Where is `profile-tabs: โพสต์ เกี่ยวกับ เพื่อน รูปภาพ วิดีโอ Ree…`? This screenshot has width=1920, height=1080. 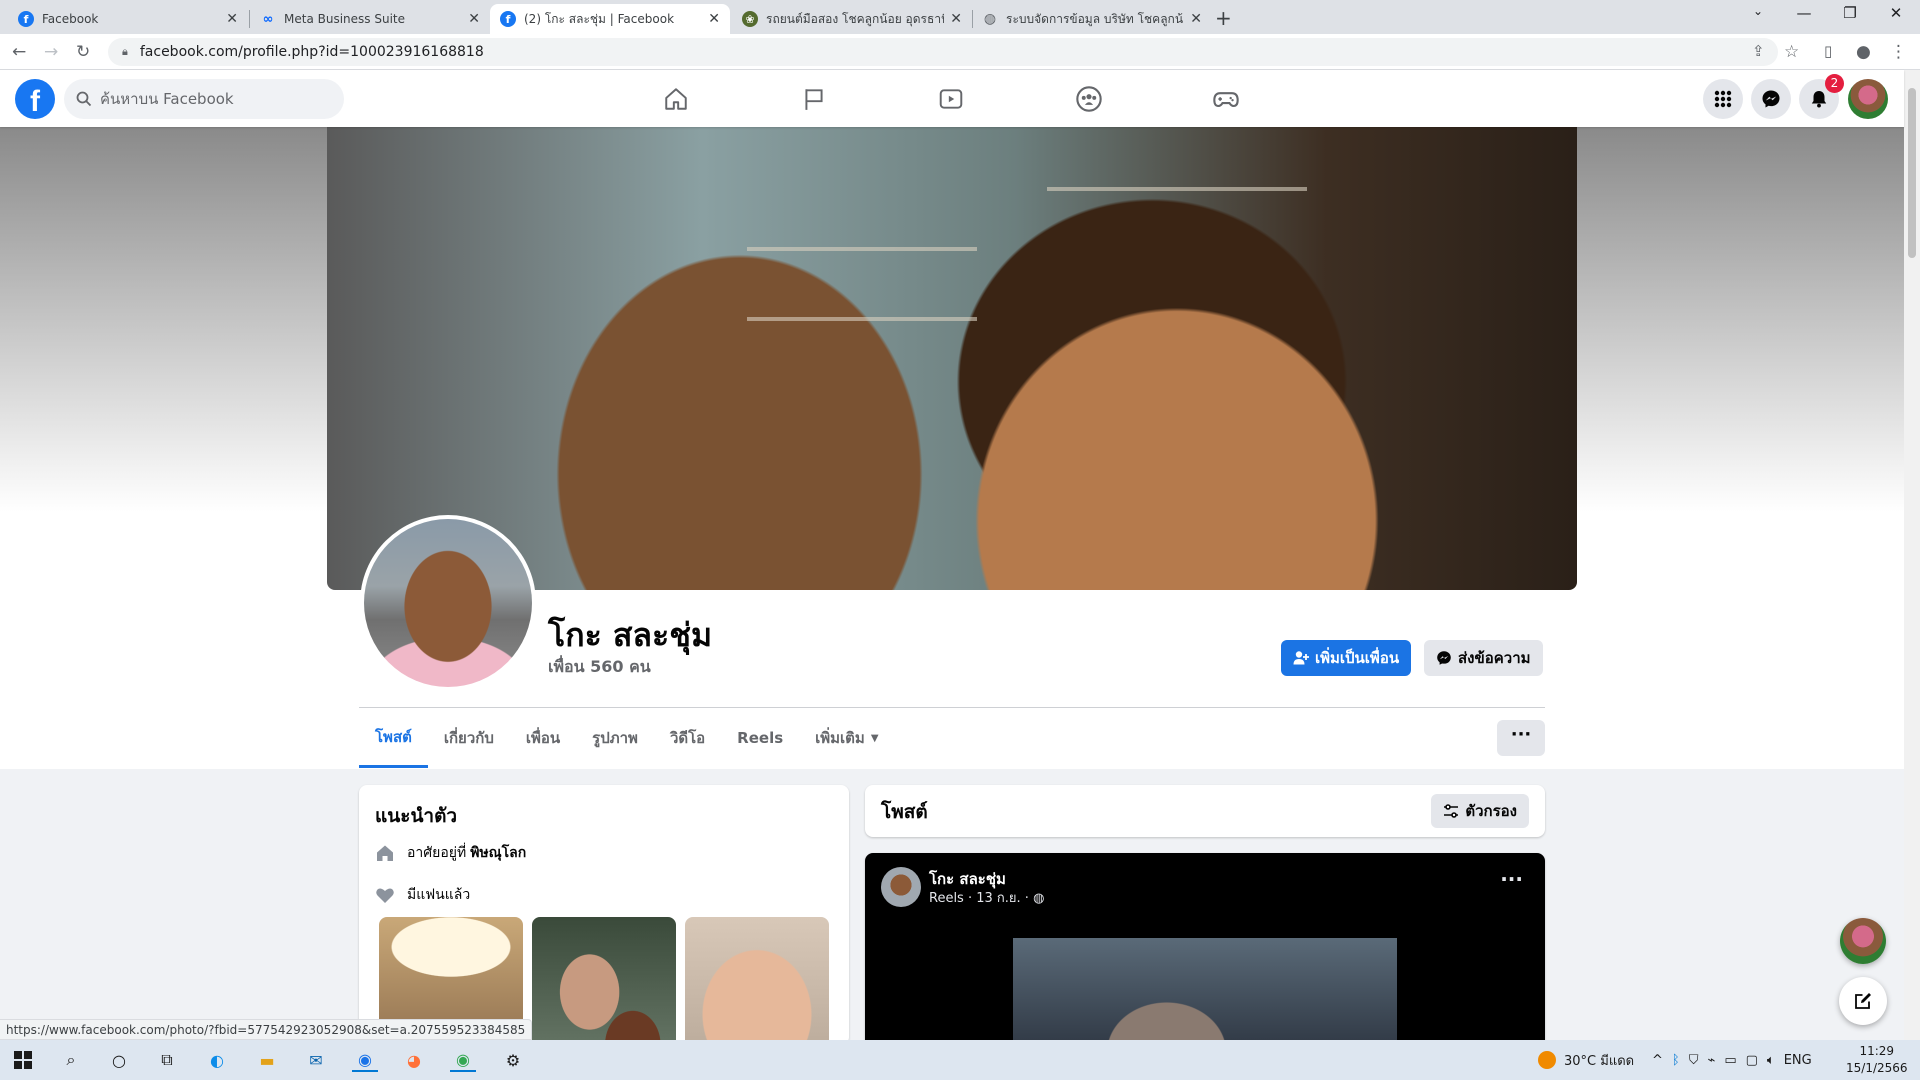
profile-tabs: โพสต์ เกี่ยวกับ เพื่อน รูปภาพ วิดีโอ Ree… is located at coordinates (627, 738).